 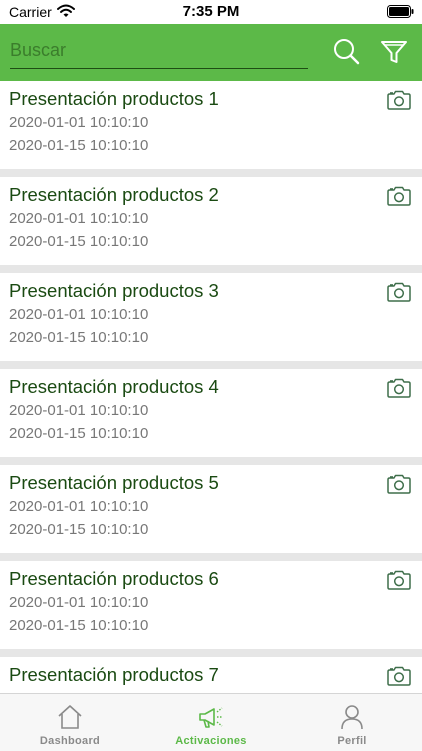 What do you see at coordinates (114, 674) in the screenshot?
I see `item-title: Presentación productos 7` at bounding box center [114, 674].